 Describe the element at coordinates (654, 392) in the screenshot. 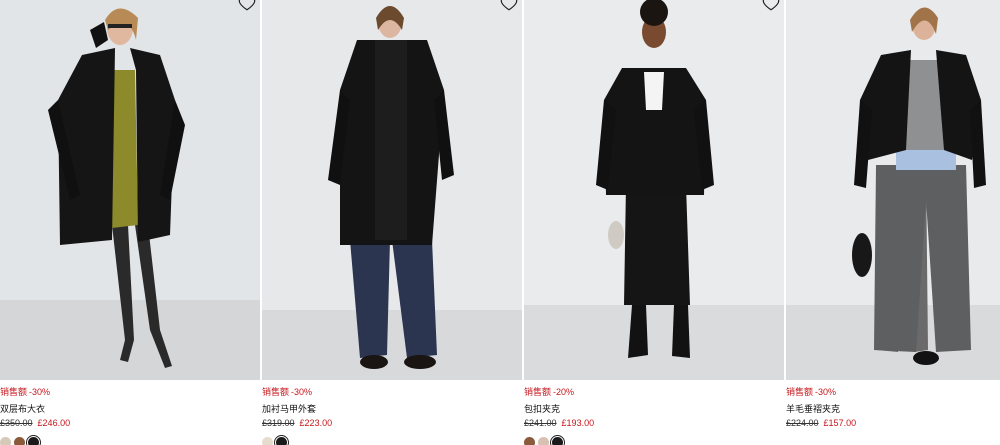

I see `sale-badge: 销售额 -20%` at that location.